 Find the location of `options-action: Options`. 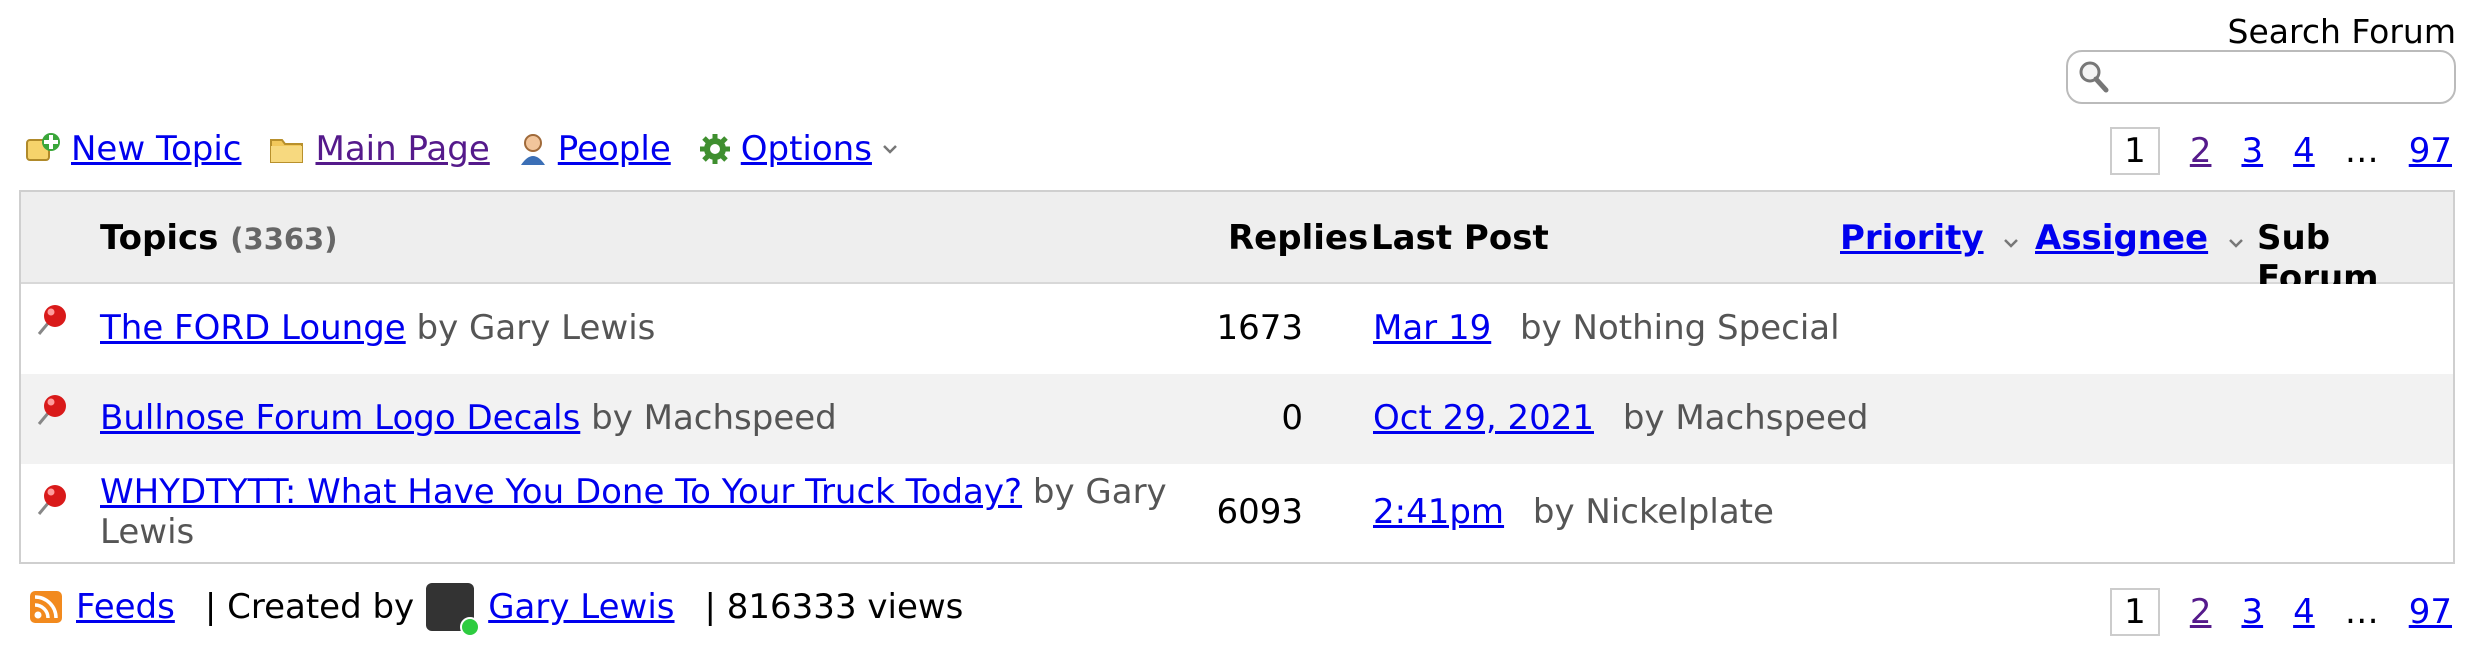

options-action: Options is located at coordinates (803, 149).